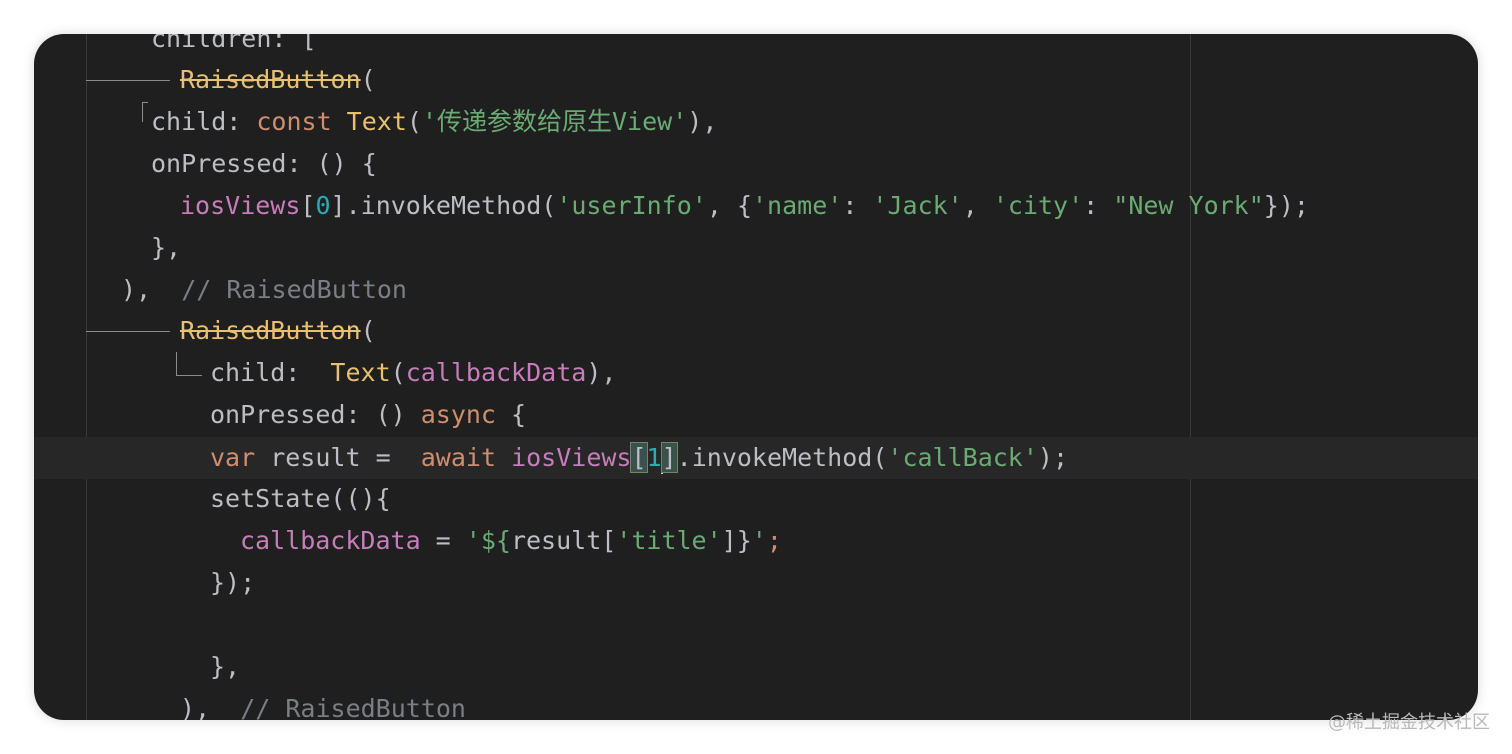 This screenshot has width=1512, height=754. What do you see at coordinates (1188, 205) in the screenshot?
I see `string-token: "New York"` at bounding box center [1188, 205].